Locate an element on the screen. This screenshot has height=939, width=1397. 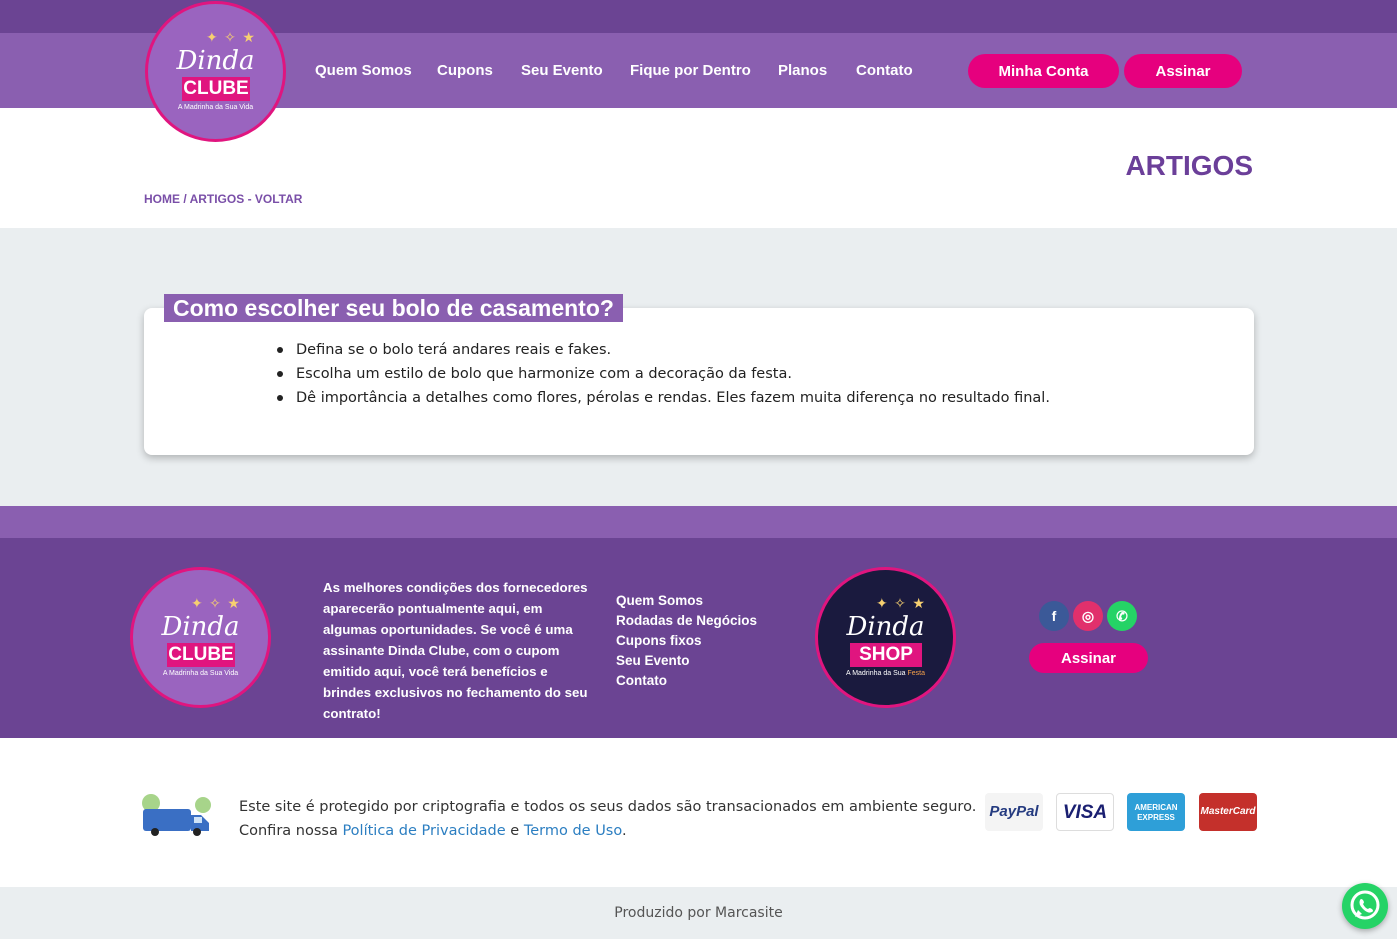
visa-icon: VISA is located at coordinates (1085, 812).